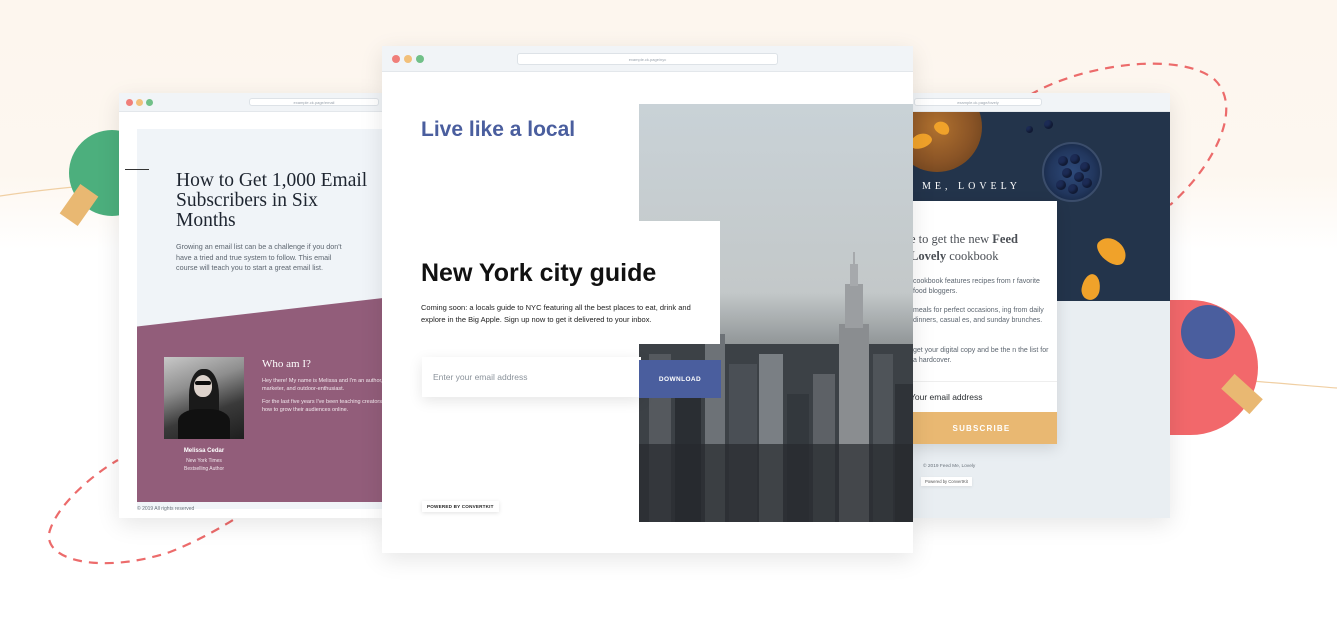 The height and width of the screenshot is (643, 1337). I want to click on address-bar: example.ck.page/email, so click(314, 102).